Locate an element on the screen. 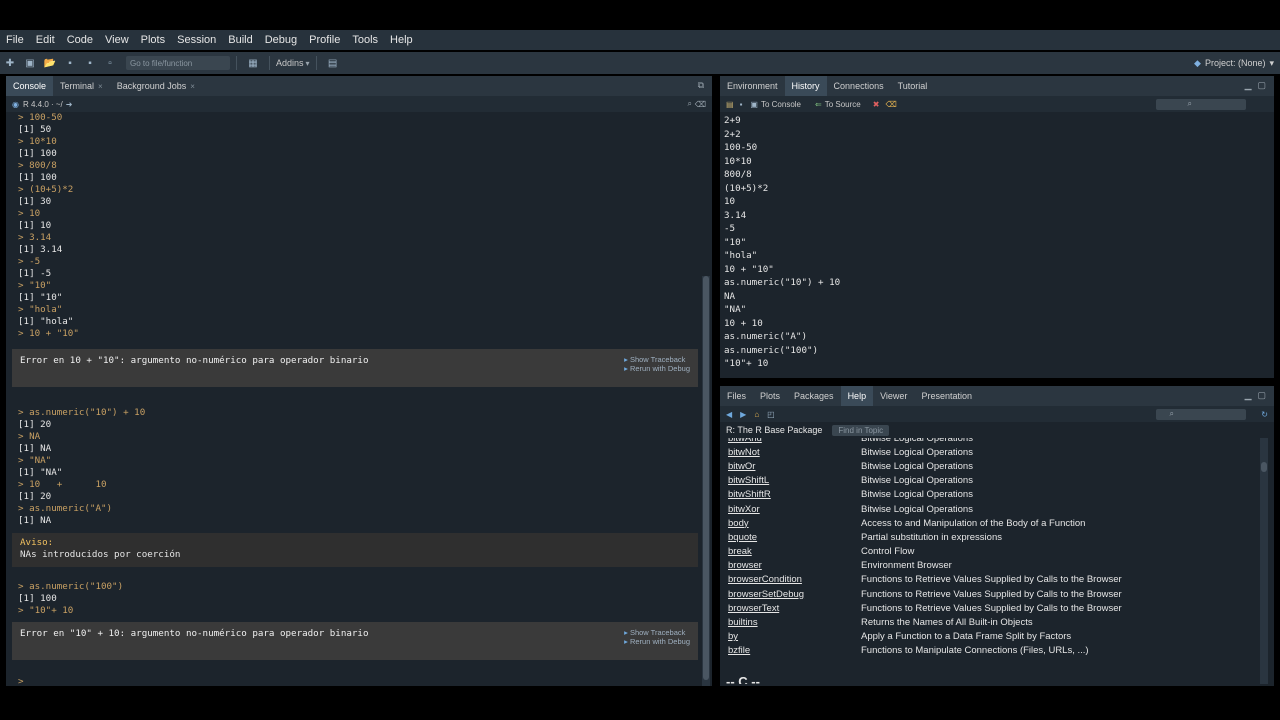  tab-viewer: Viewer is located at coordinates (893, 396).